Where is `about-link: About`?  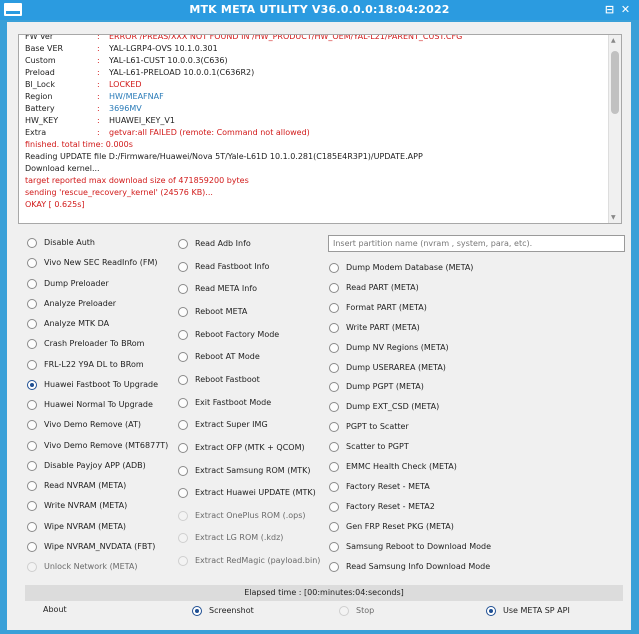 about-link: About is located at coordinates (55, 612).